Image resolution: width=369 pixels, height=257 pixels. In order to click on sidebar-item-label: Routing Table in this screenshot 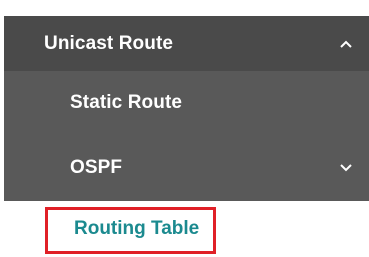, I will do `click(137, 228)`.